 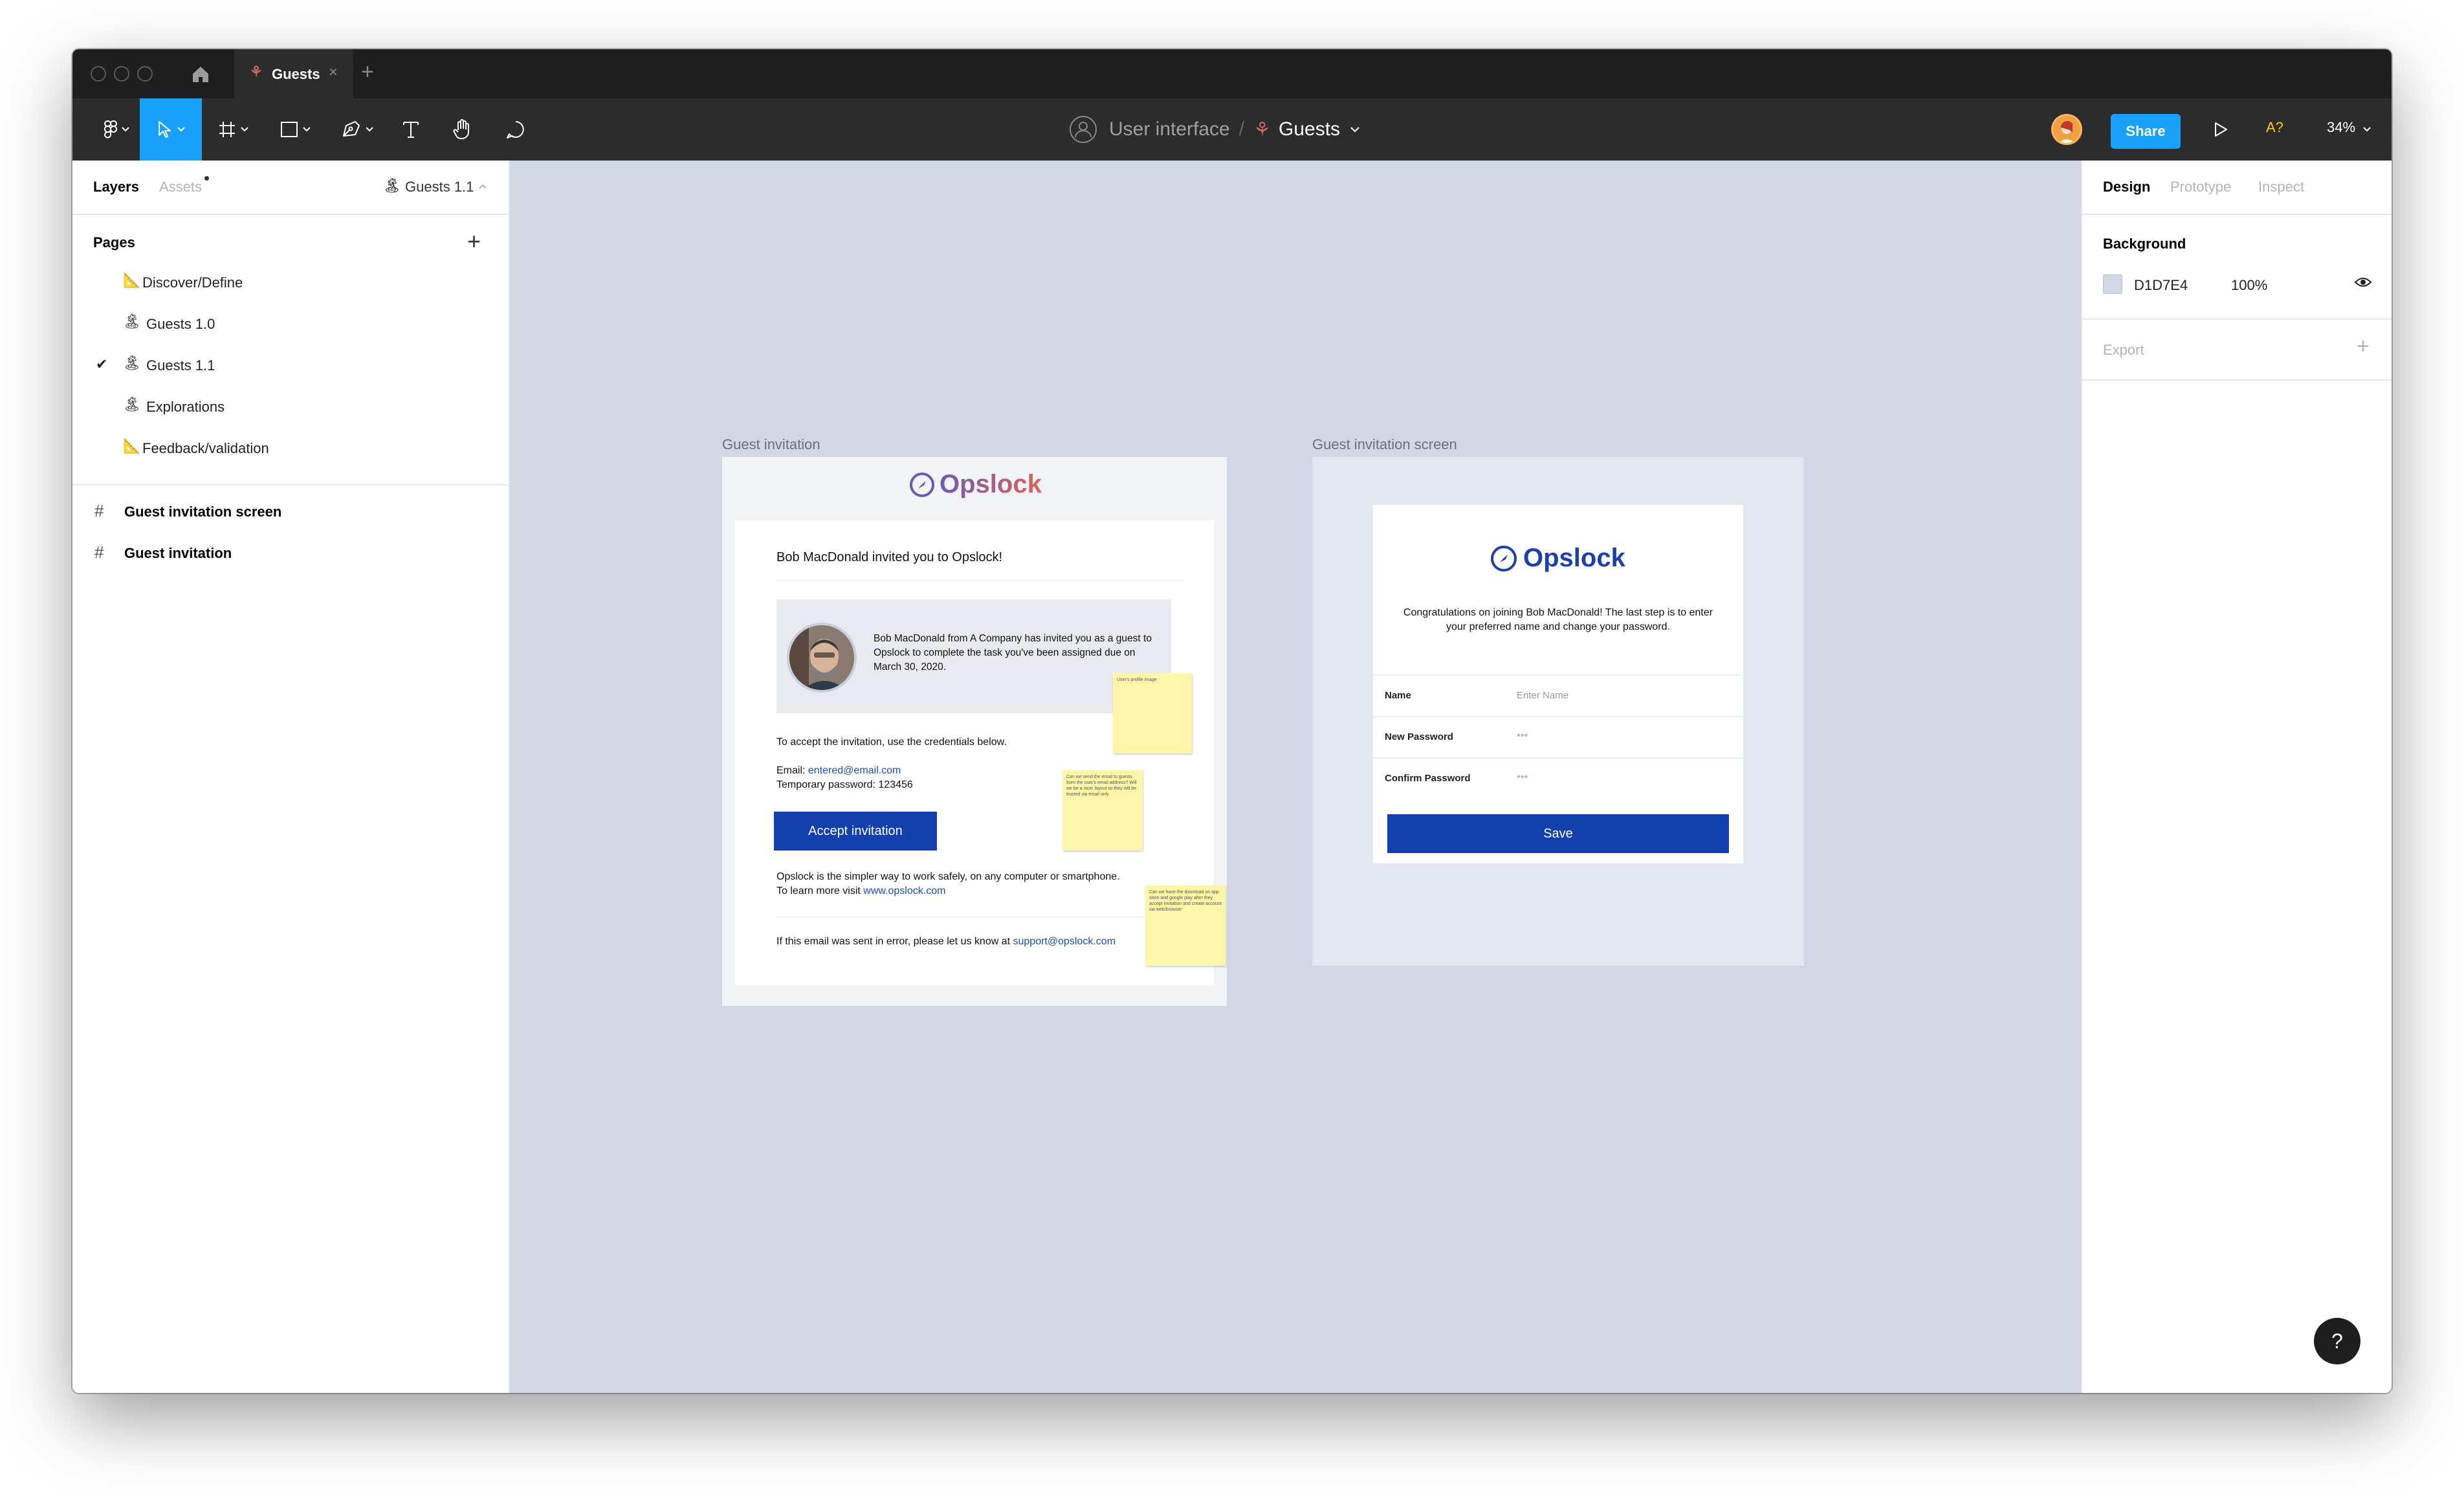 I want to click on layer-label: Guest invitation, so click(x=178, y=553).